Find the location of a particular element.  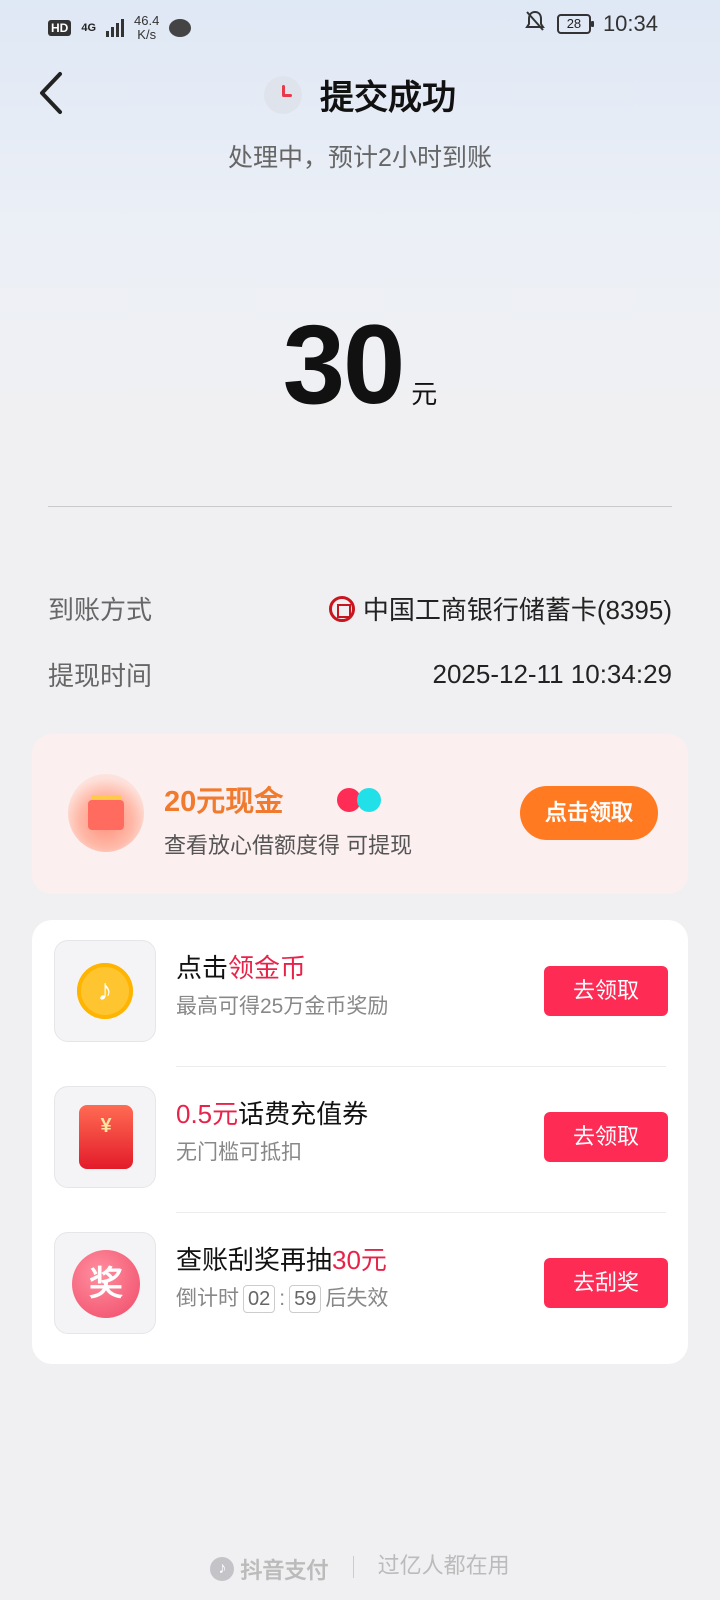

coin-icon: ♪ is located at coordinates (105, 991).